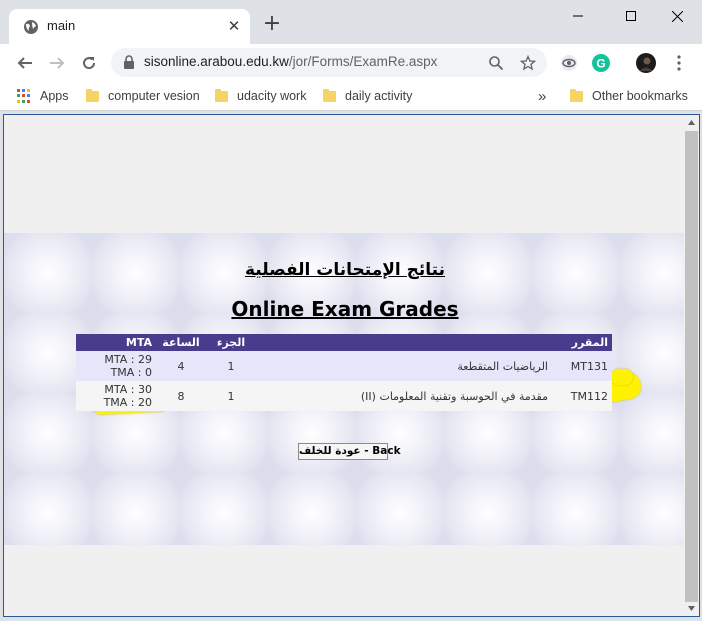 Image resolution: width=702 pixels, height=621 pixels. I want to click on reload-button, so click(89, 63).